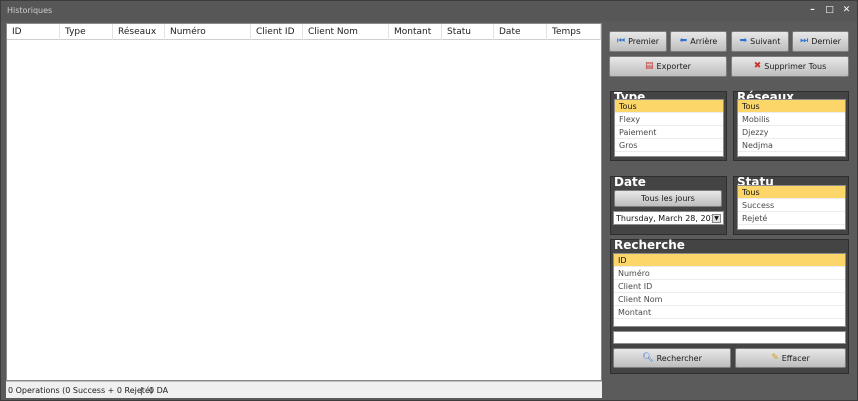  I want to click on premier-label: Premier, so click(644, 41).